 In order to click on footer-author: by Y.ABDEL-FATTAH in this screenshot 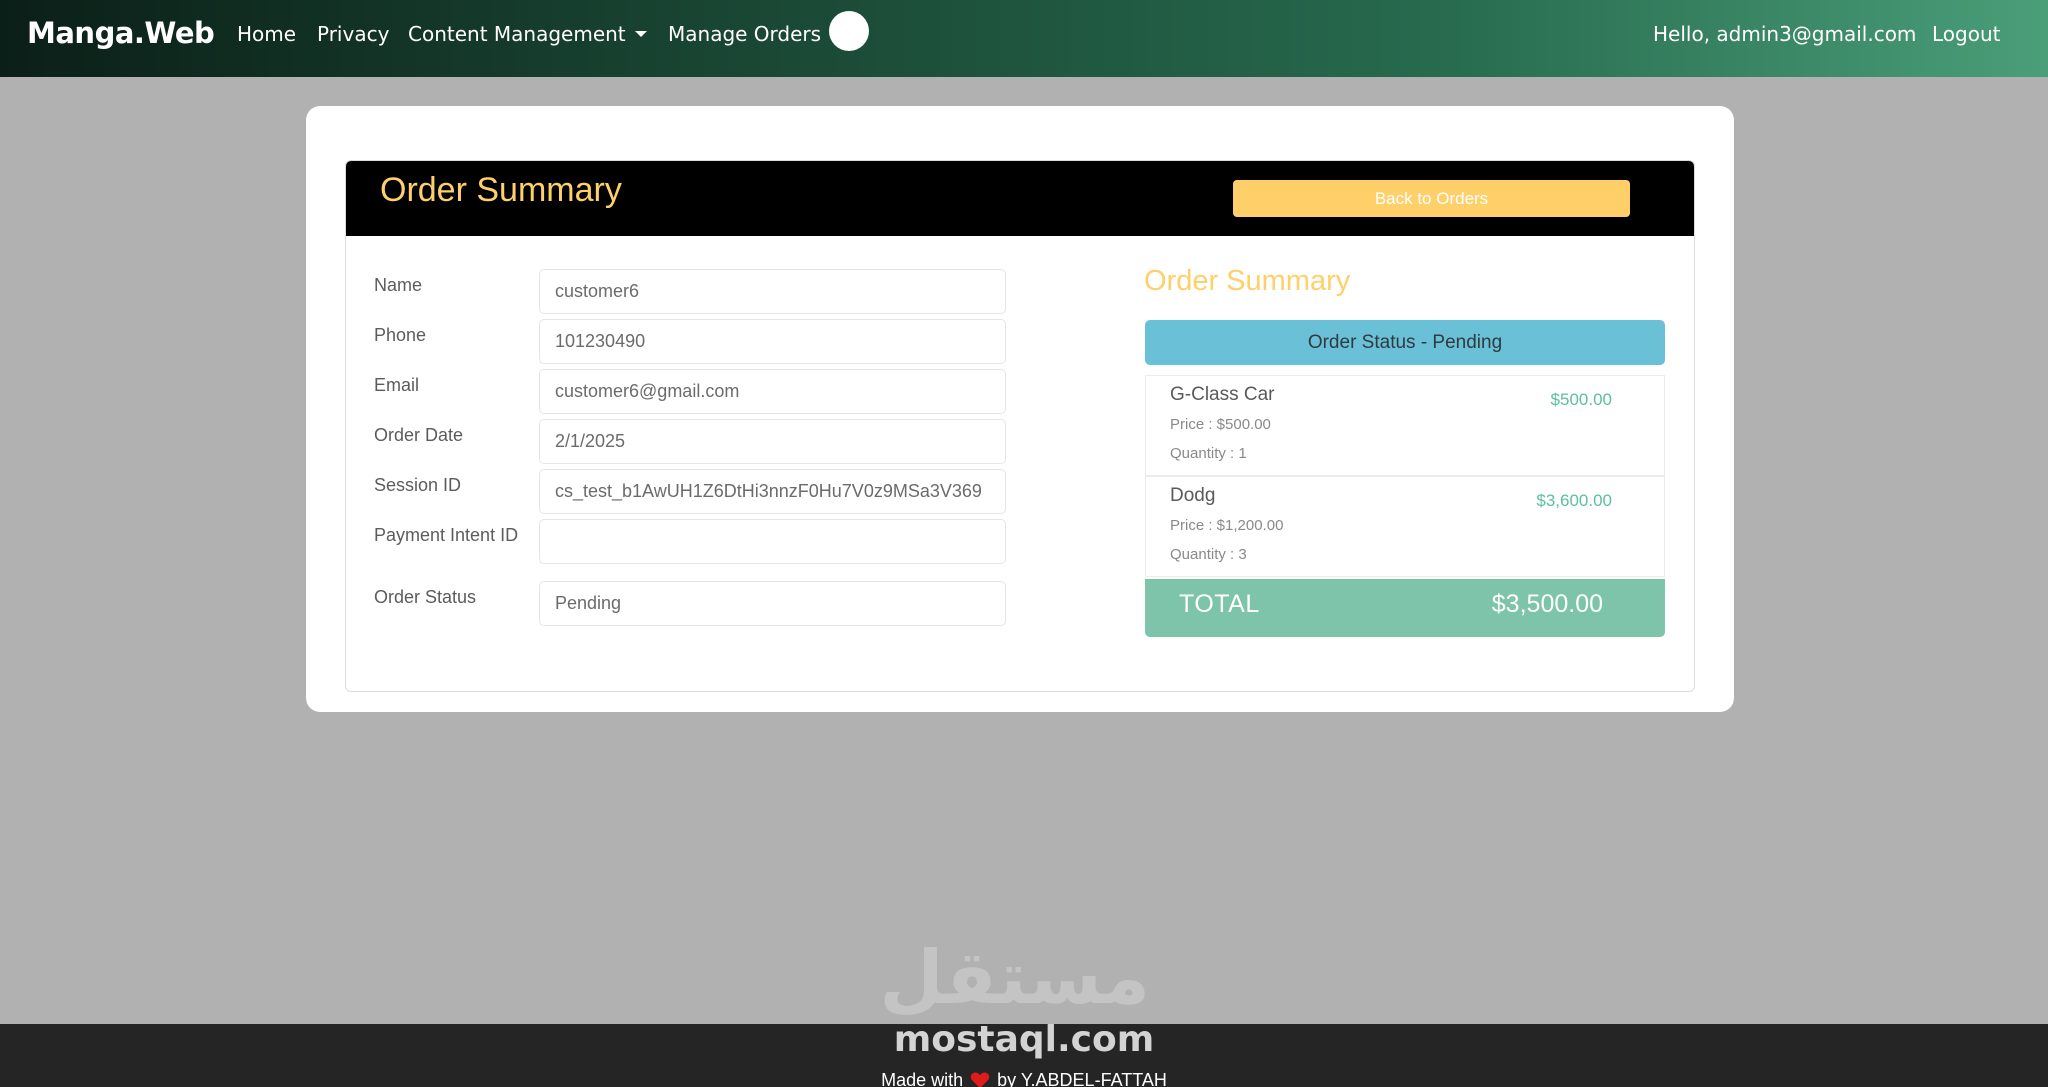, I will do `click(1082, 1078)`.